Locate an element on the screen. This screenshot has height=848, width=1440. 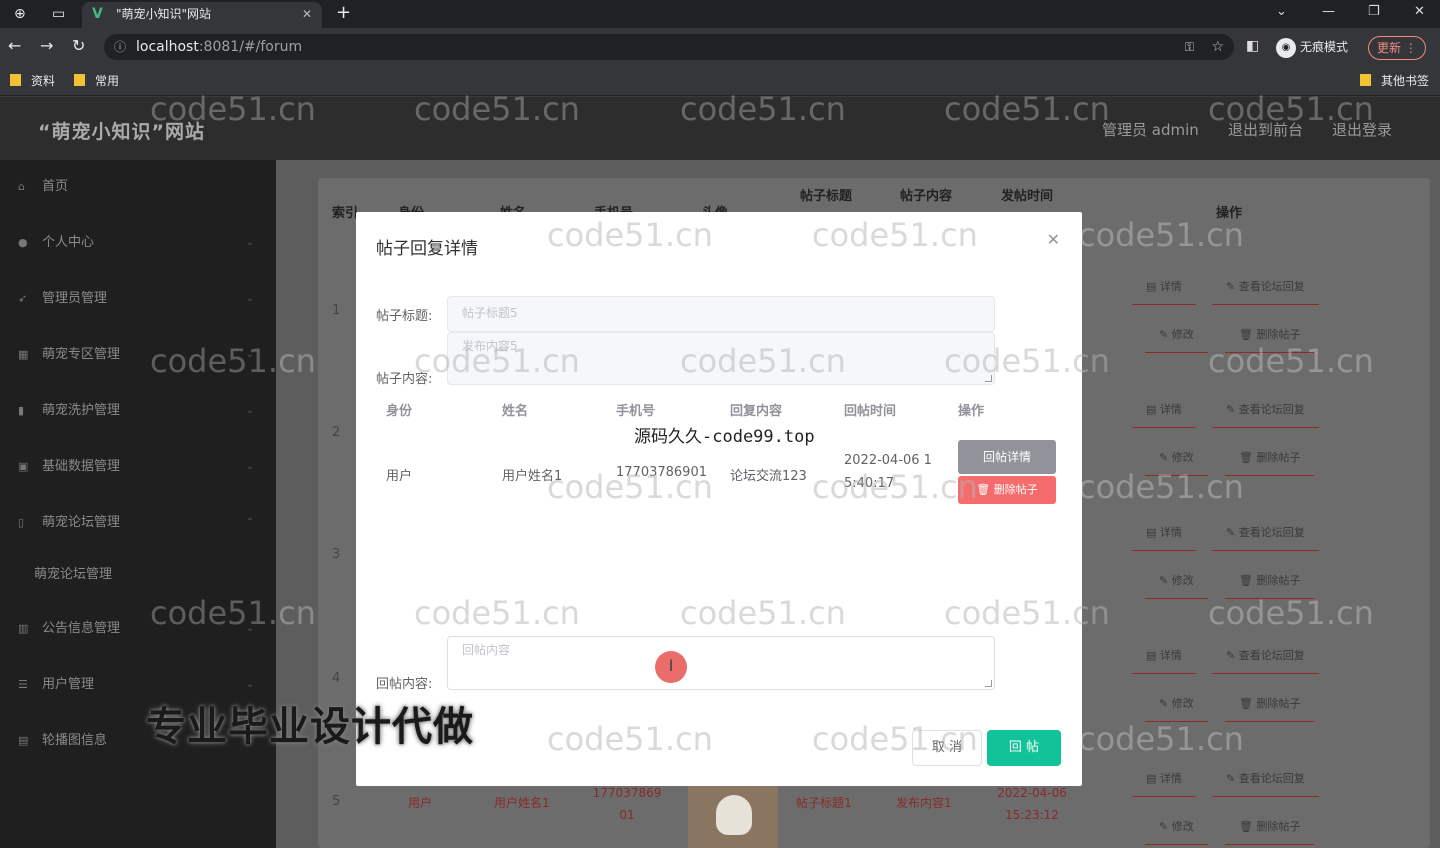
cell-identity: 用户 is located at coordinates (420, 803).